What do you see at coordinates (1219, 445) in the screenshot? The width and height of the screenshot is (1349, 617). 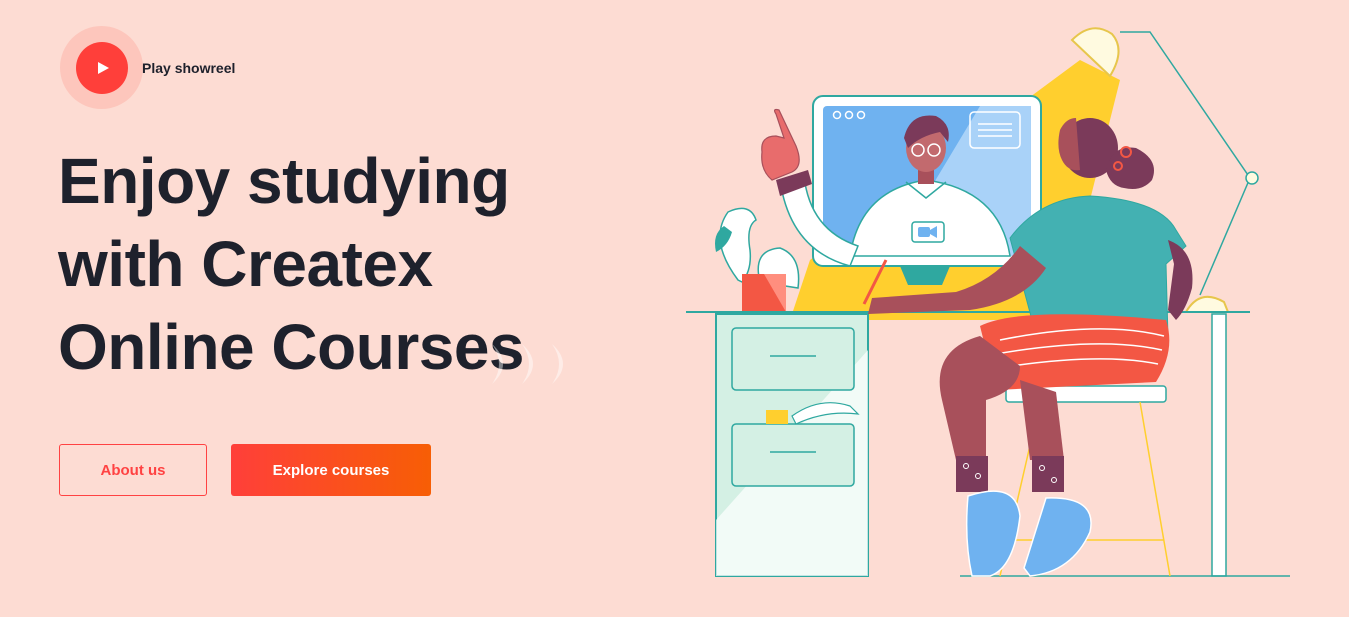 I see `desk-leg-right` at bounding box center [1219, 445].